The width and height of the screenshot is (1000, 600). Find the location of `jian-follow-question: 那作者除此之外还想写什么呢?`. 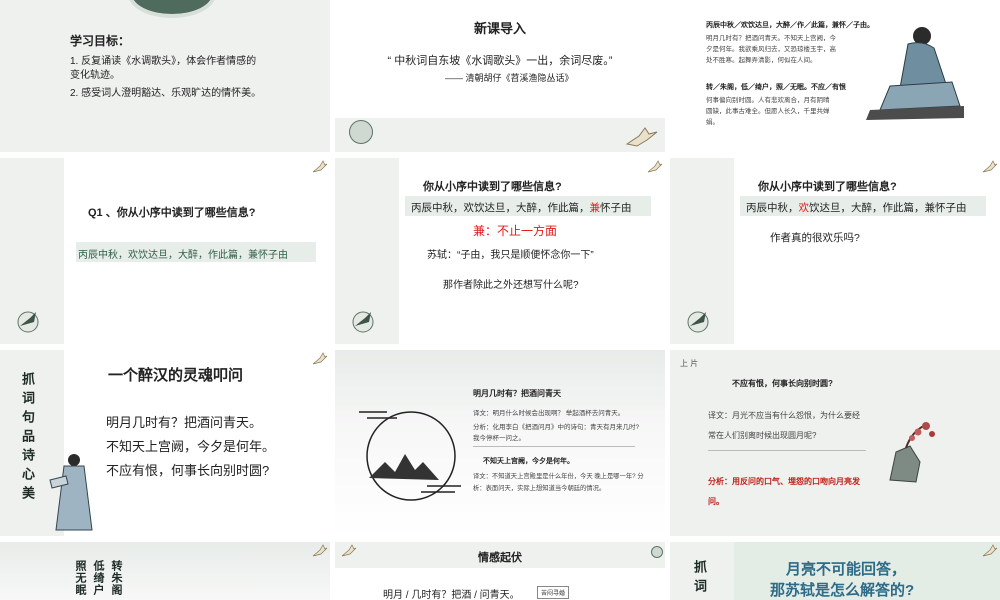

jian-follow-question: 那作者除此之外还想写什么呢? is located at coordinates (511, 285).